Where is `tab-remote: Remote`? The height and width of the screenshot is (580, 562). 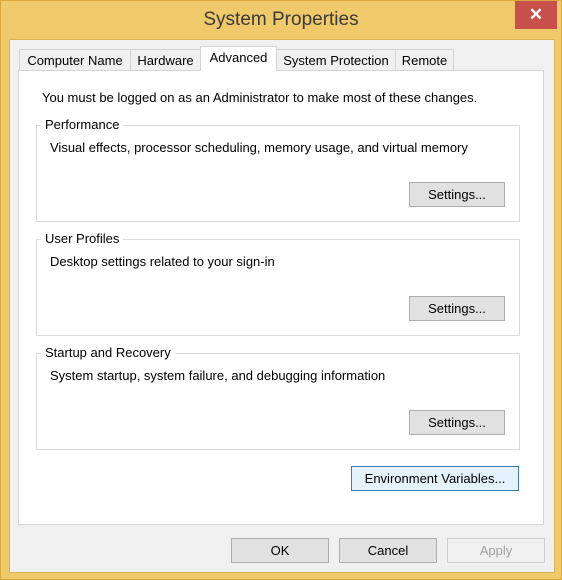 tab-remote: Remote is located at coordinates (424, 60).